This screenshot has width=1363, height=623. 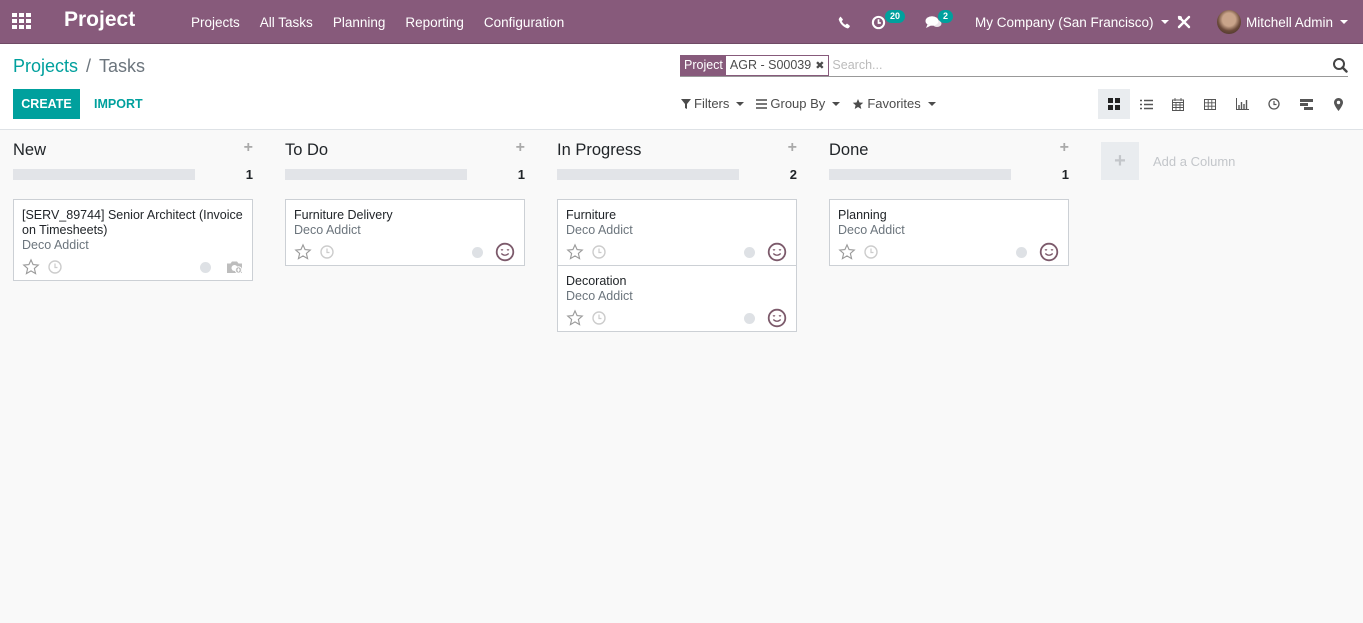 What do you see at coordinates (1210, 104) in the screenshot?
I see `view-pivot-button` at bounding box center [1210, 104].